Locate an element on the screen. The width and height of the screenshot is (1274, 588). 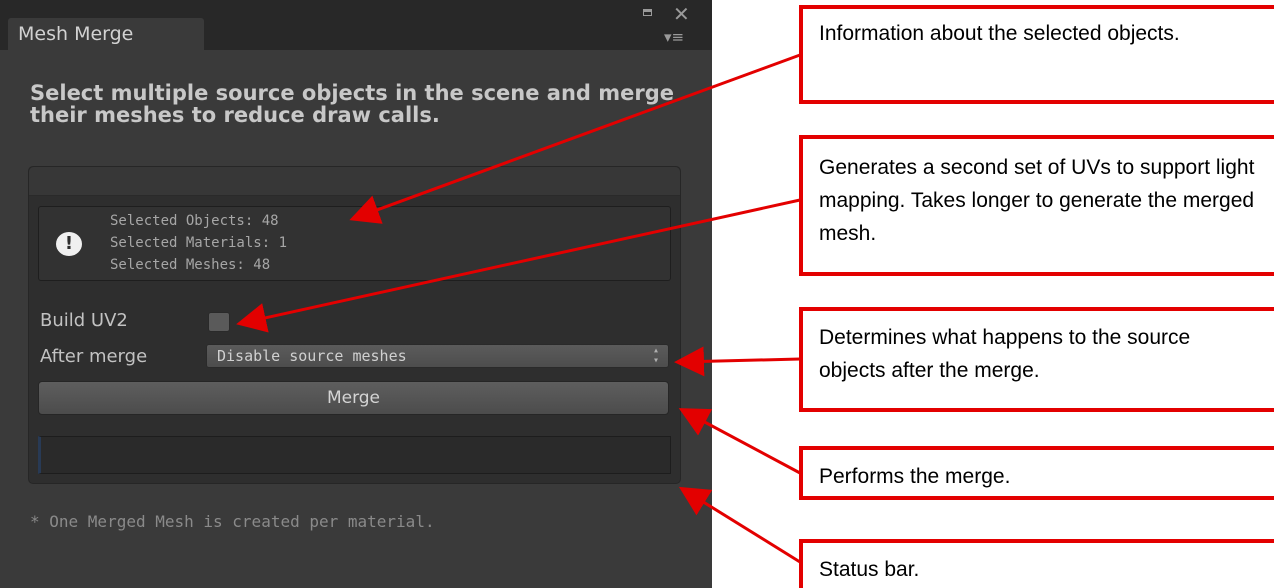
arrow-build-uv2 is located at coordinates (518, 265).